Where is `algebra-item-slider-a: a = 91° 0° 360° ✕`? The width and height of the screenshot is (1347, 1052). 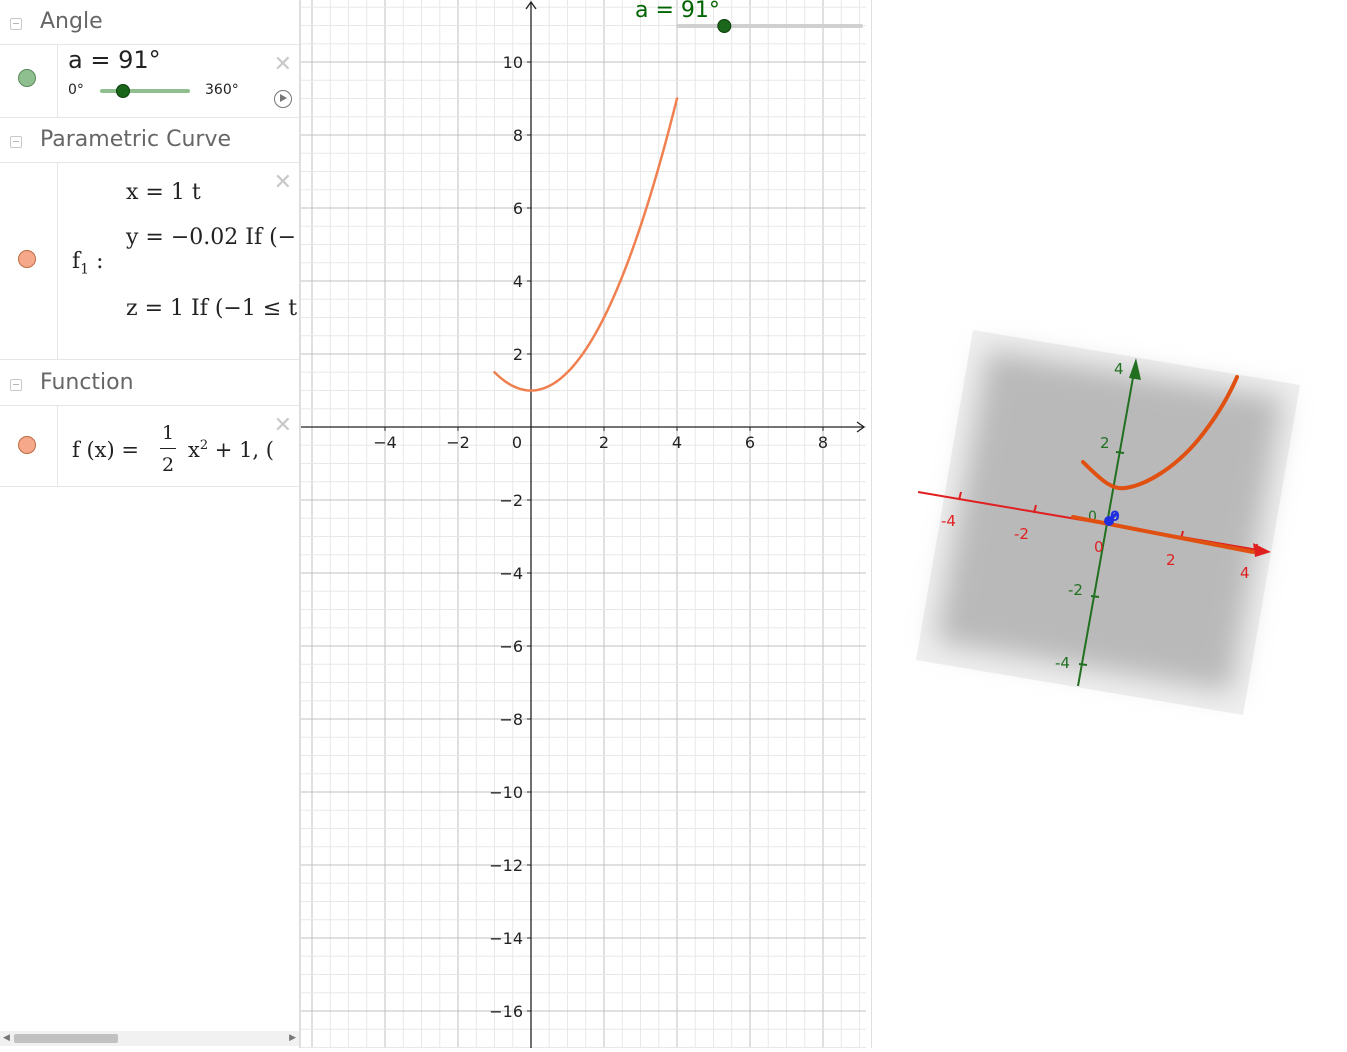
algebra-item-slider-a: a = 91° 0° 360° ✕ is located at coordinates (149, 81).